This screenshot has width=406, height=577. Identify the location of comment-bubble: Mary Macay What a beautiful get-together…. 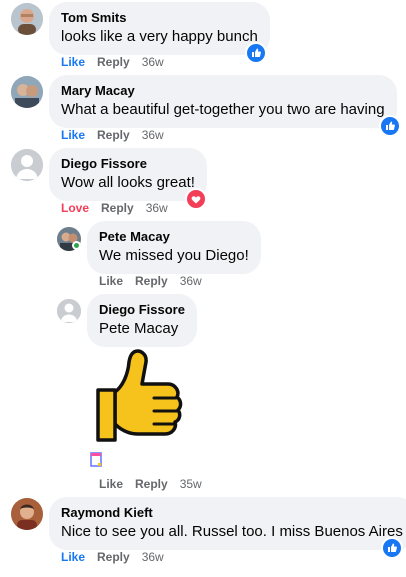
(223, 101).